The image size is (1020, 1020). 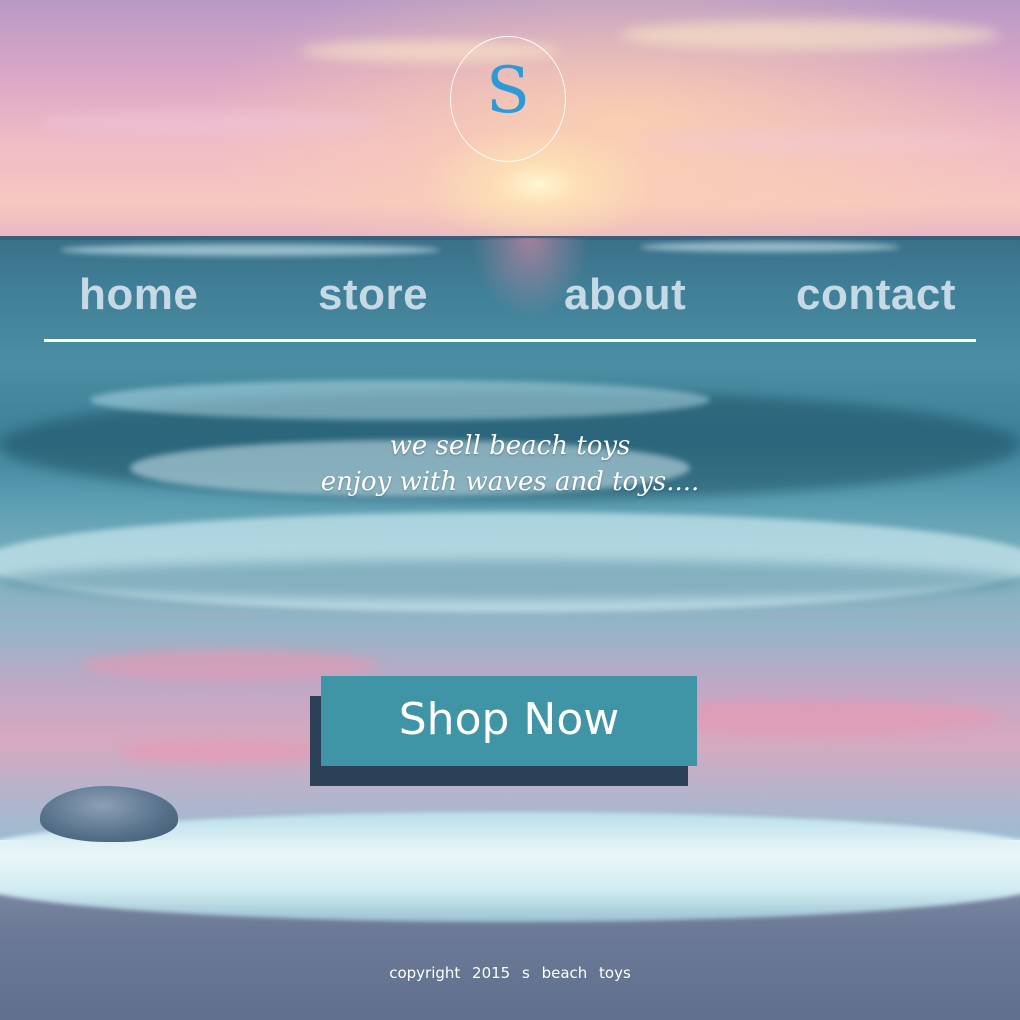 What do you see at coordinates (509, 721) in the screenshot?
I see `shop-now-button: Shop Now` at bounding box center [509, 721].